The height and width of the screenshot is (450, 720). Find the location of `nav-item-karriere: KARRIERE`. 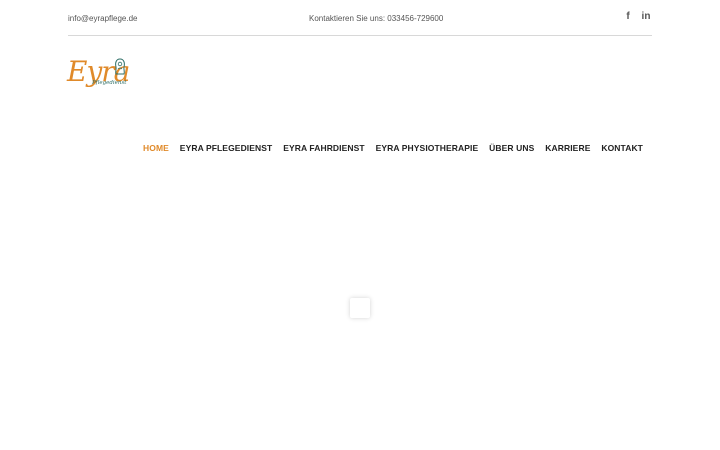

nav-item-karriere: KARRIERE is located at coordinates (567, 148).